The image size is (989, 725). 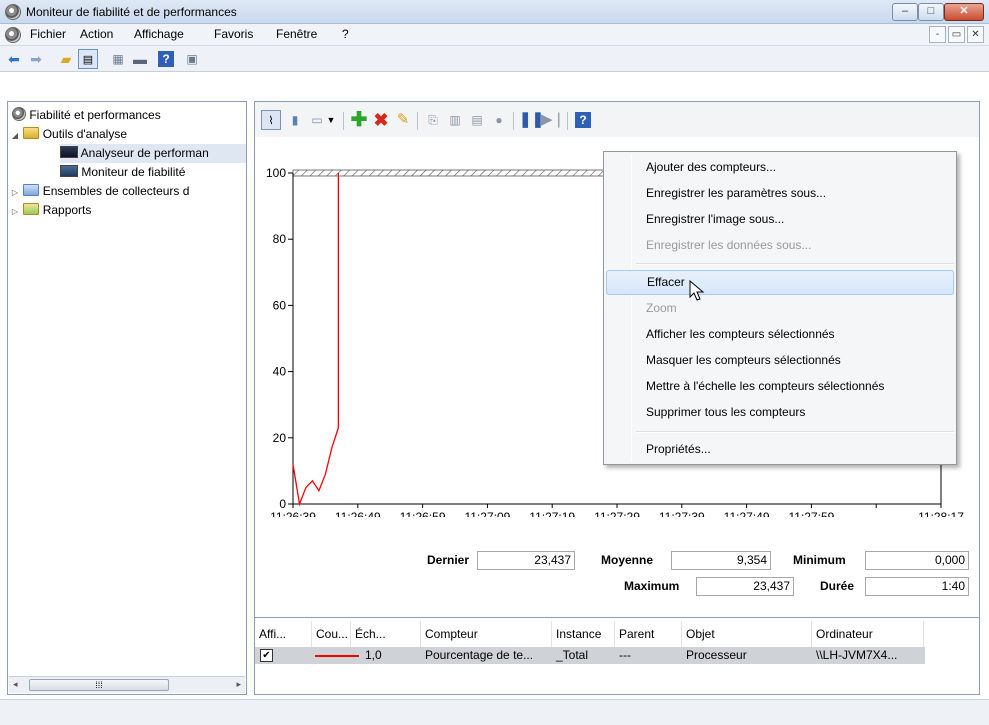 I want to click on status-bar, so click(x=494, y=712).